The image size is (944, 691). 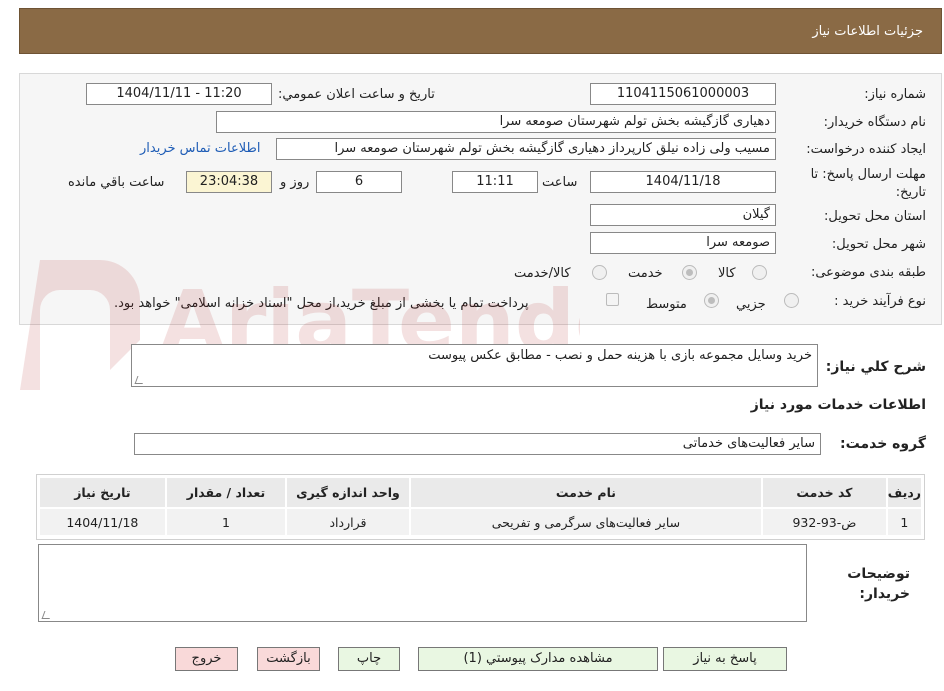 I want to click on col-quantity: تعداد / مقدار, so click(x=226, y=492).